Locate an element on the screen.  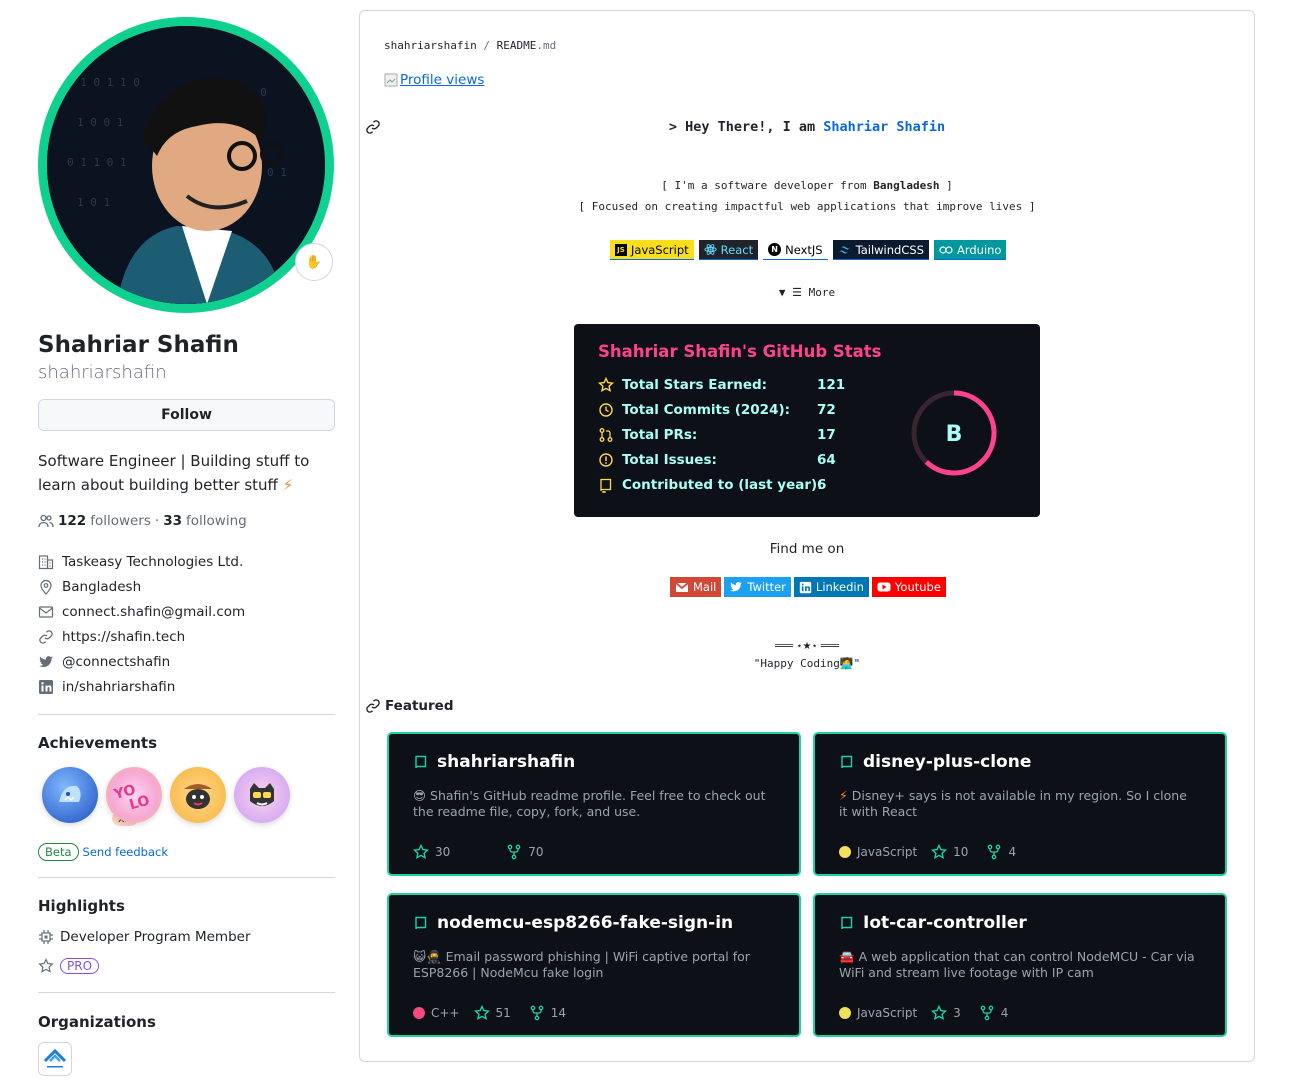
vcard-email: connect.shafin@gmail.com is located at coordinates (141, 612).